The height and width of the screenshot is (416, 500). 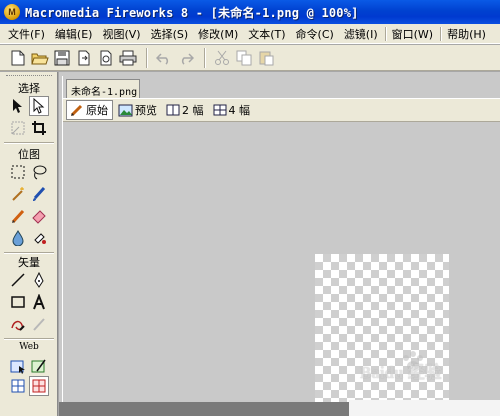 What do you see at coordinates (18, 366) in the screenshot?
I see `hotspot-tool-icon` at bounding box center [18, 366].